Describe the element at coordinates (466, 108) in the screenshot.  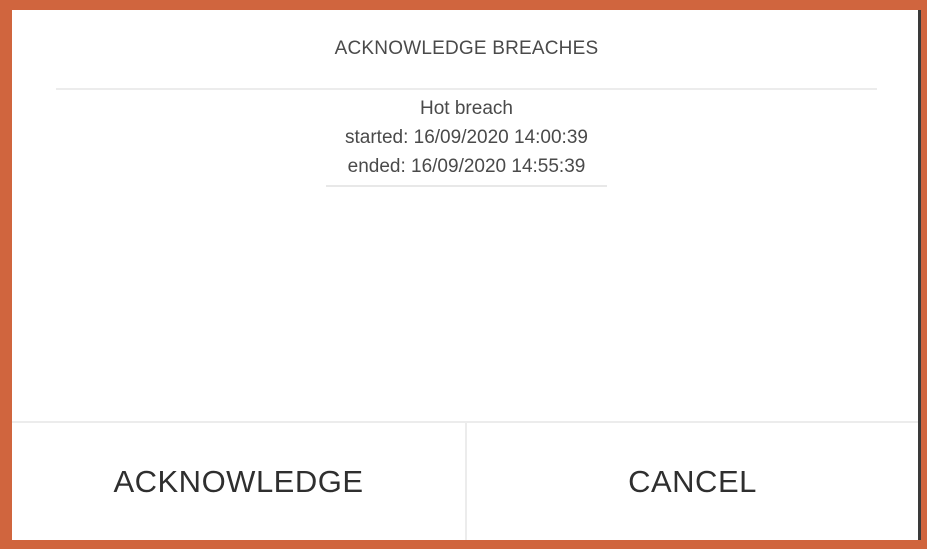
I see `breach-type: Hot breach` at that location.